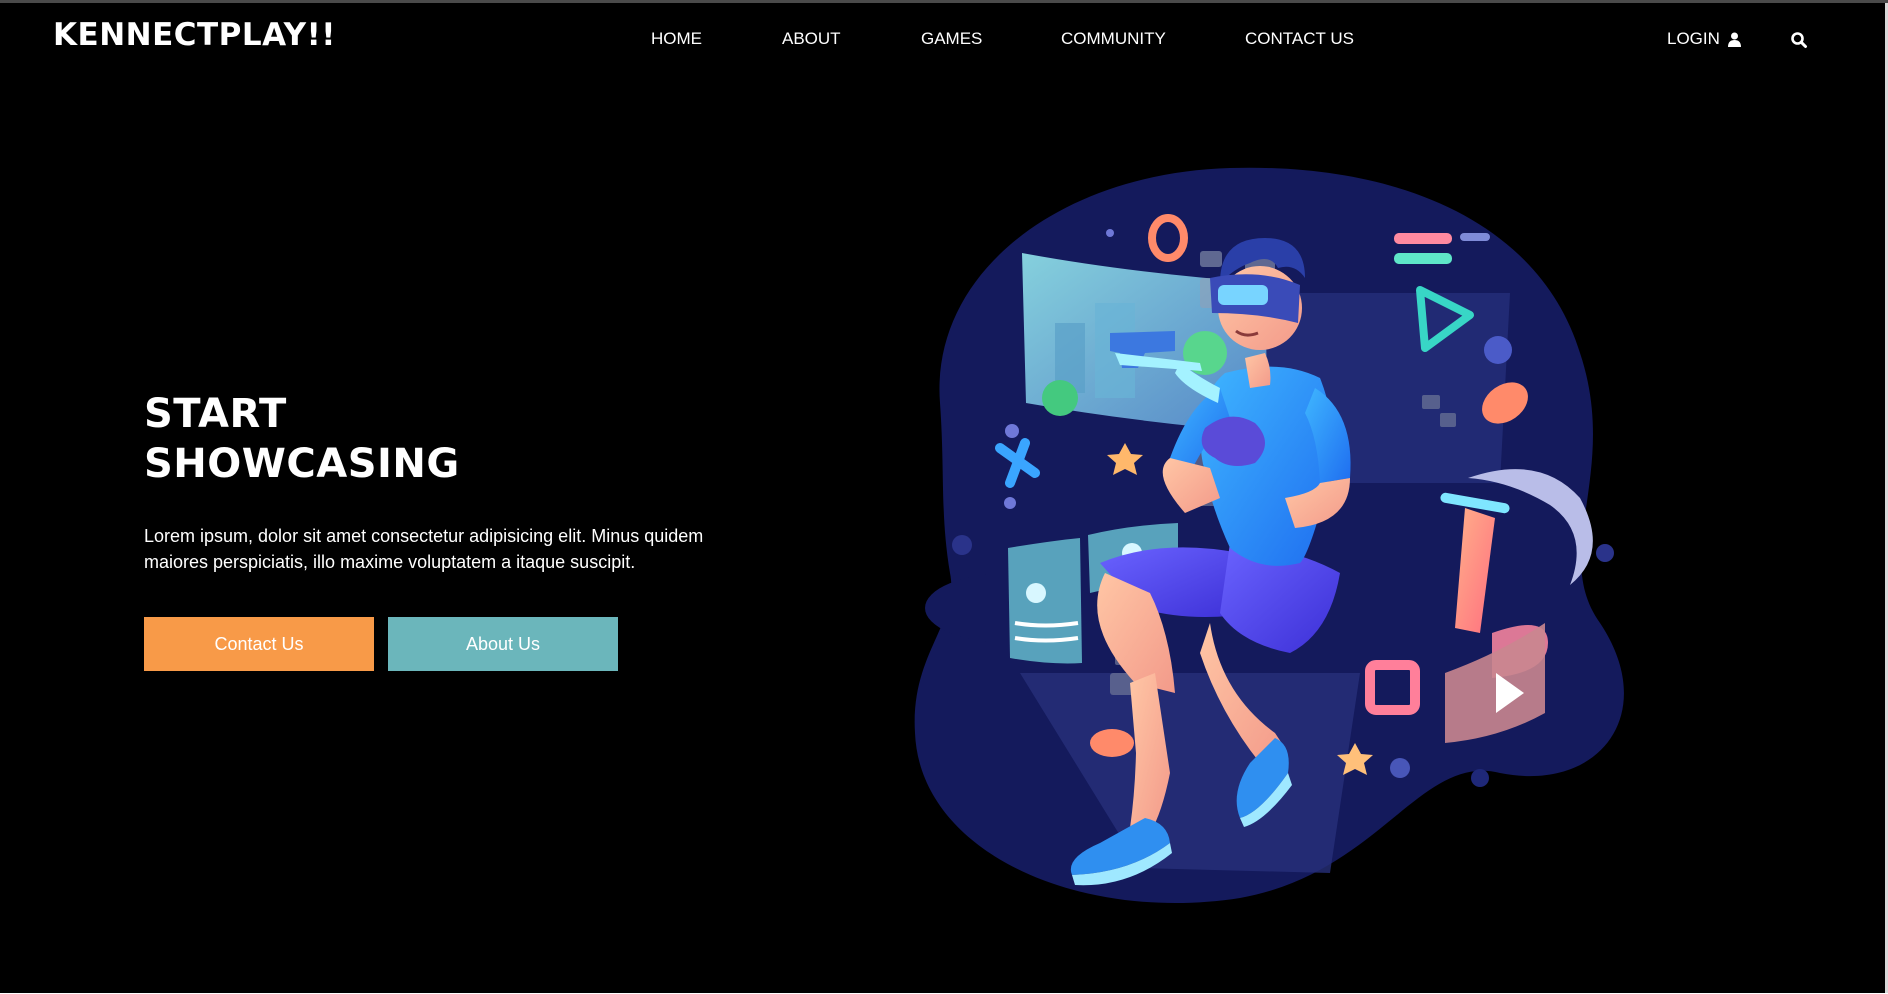  I want to click on nav-link-games: GAMES, so click(951, 39).